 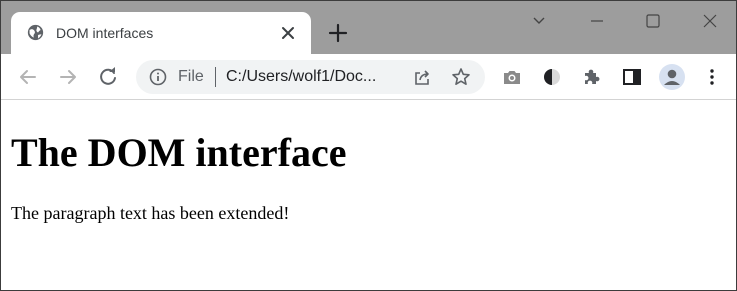 What do you see at coordinates (288, 33) in the screenshot?
I see `close-tab-icon` at bounding box center [288, 33].